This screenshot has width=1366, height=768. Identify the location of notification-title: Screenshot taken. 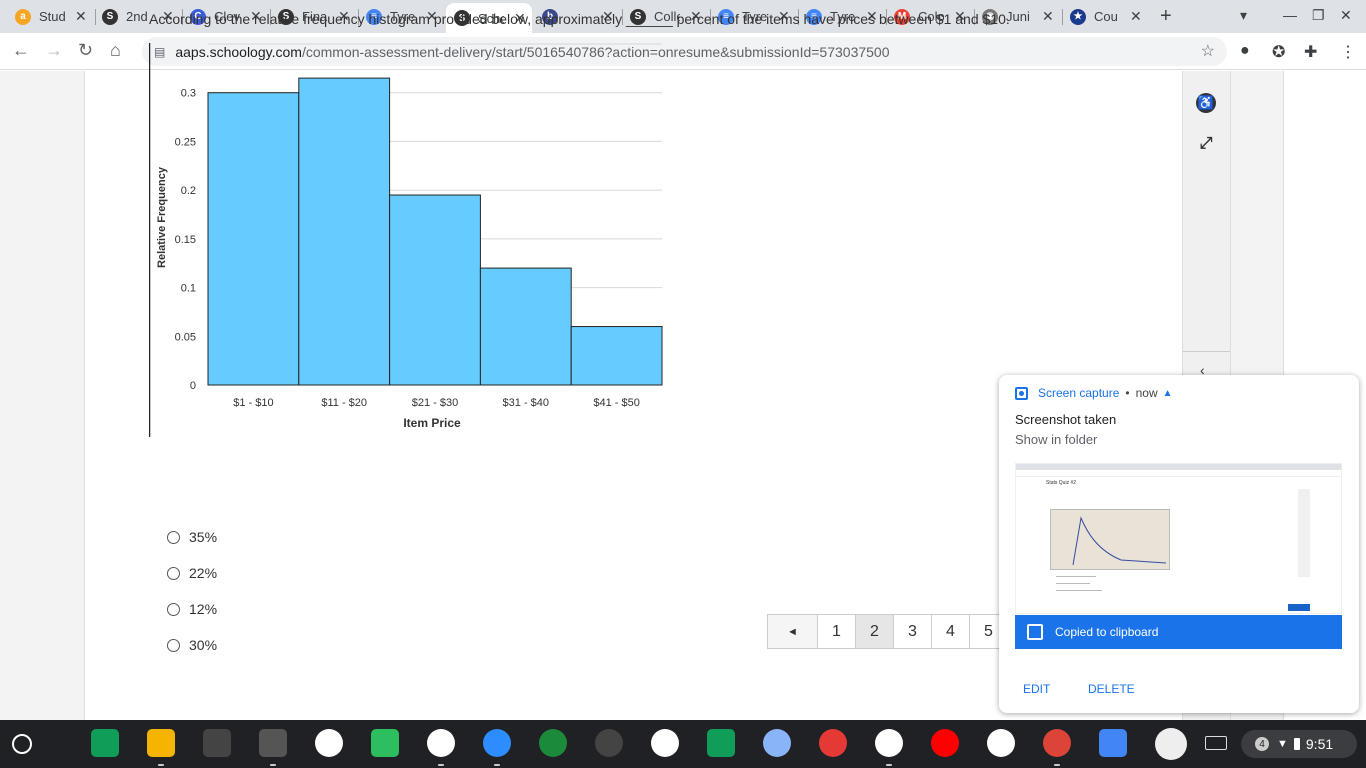
(1066, 419).